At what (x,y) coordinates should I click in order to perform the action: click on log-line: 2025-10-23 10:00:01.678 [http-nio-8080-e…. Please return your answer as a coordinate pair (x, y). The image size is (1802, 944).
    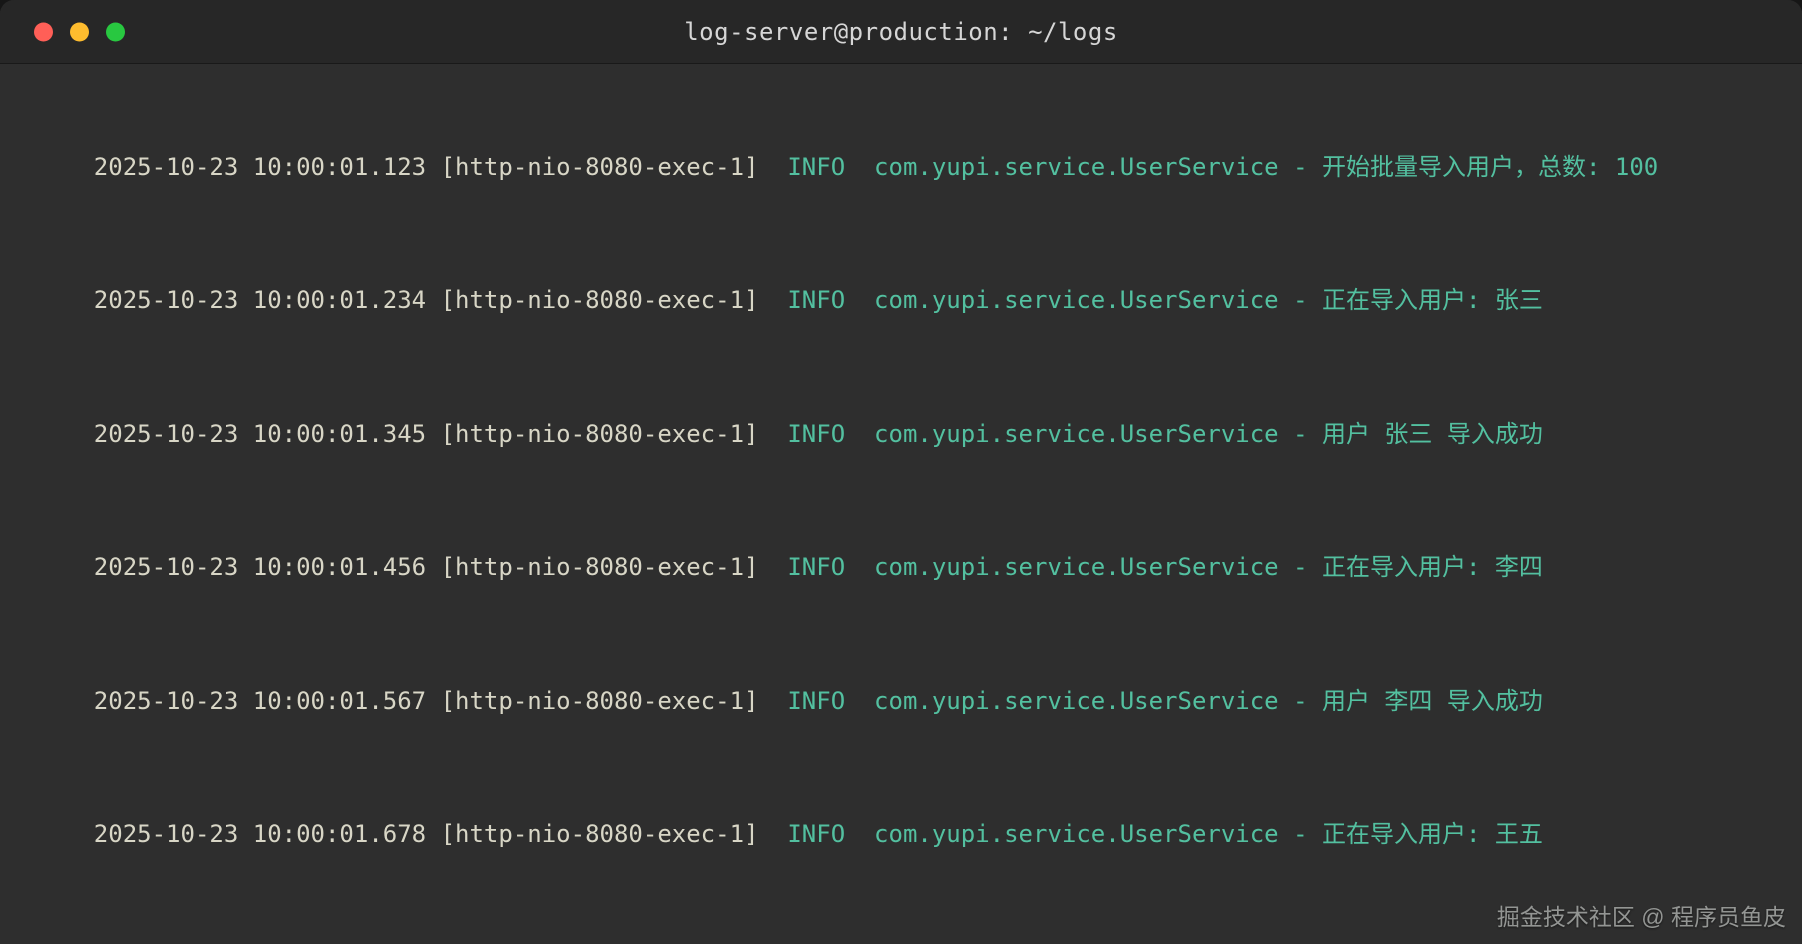
    Looking at the image, I should click on (891, 835).